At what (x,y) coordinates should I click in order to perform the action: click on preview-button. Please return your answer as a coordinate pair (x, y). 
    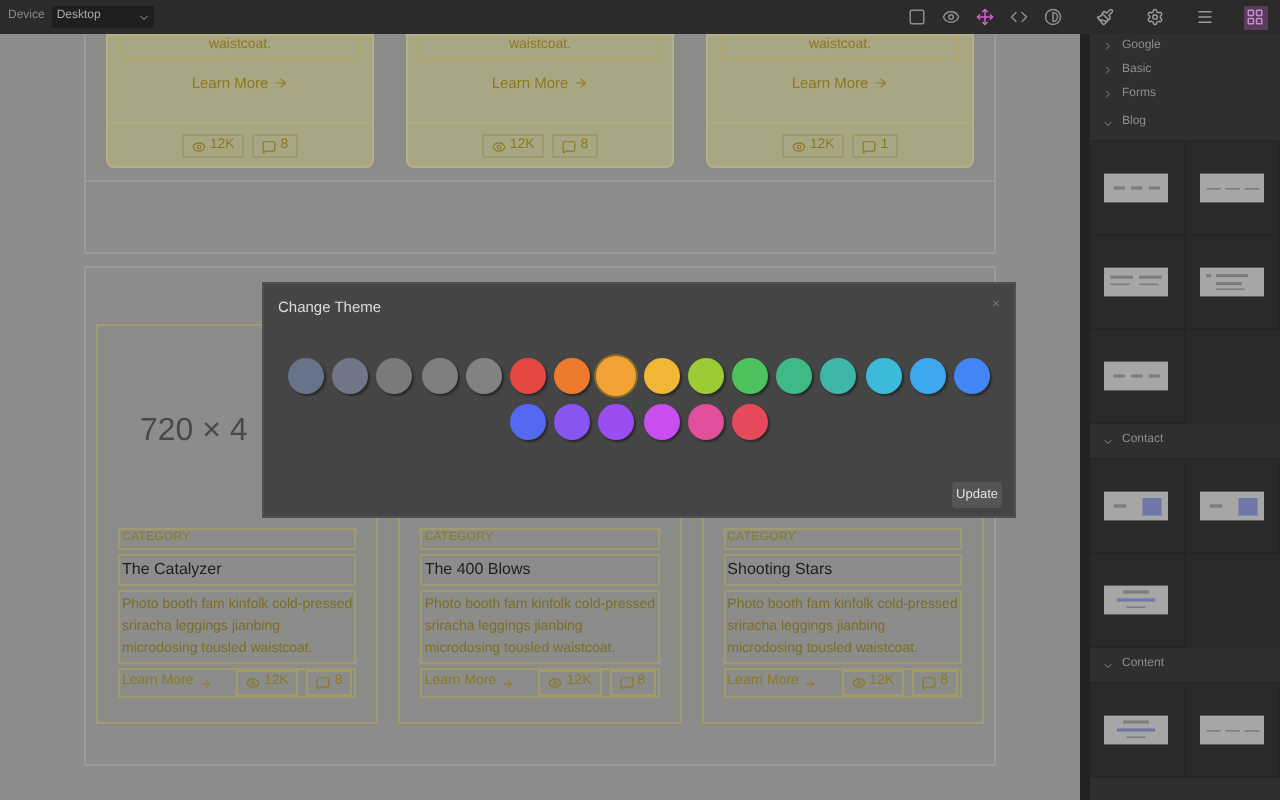
    Looking at the image, I should click on (950, 17).